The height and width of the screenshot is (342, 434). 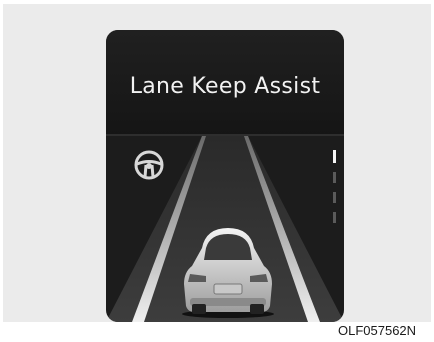 I want to click on indicator-segment-active, so click(x=334, y=156).